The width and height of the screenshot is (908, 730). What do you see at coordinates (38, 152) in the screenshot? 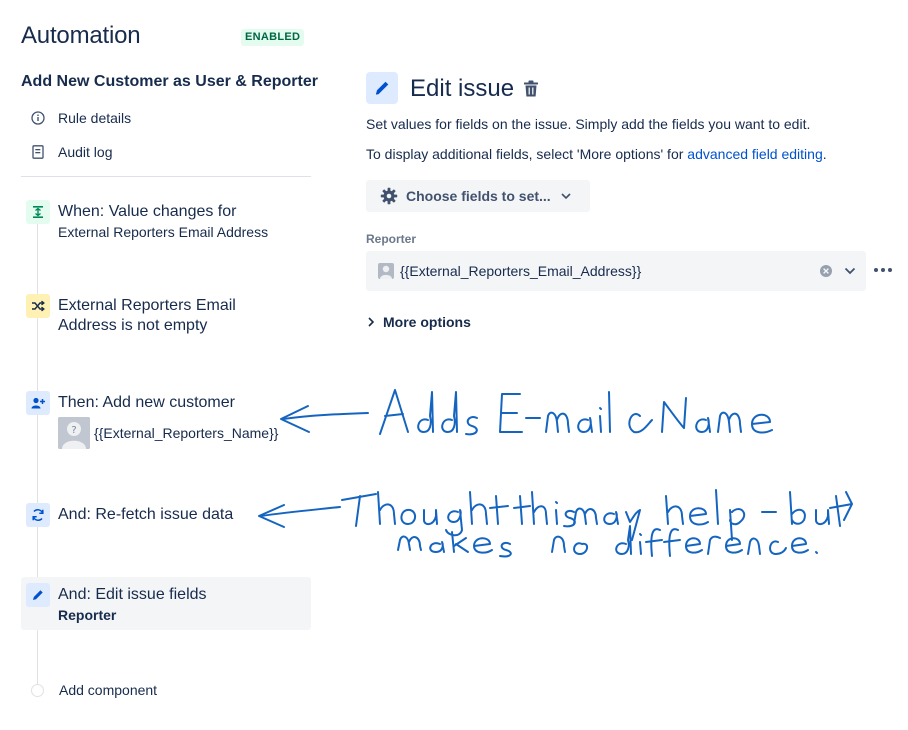
I see `document-icon` at bounding box center [38, 152].